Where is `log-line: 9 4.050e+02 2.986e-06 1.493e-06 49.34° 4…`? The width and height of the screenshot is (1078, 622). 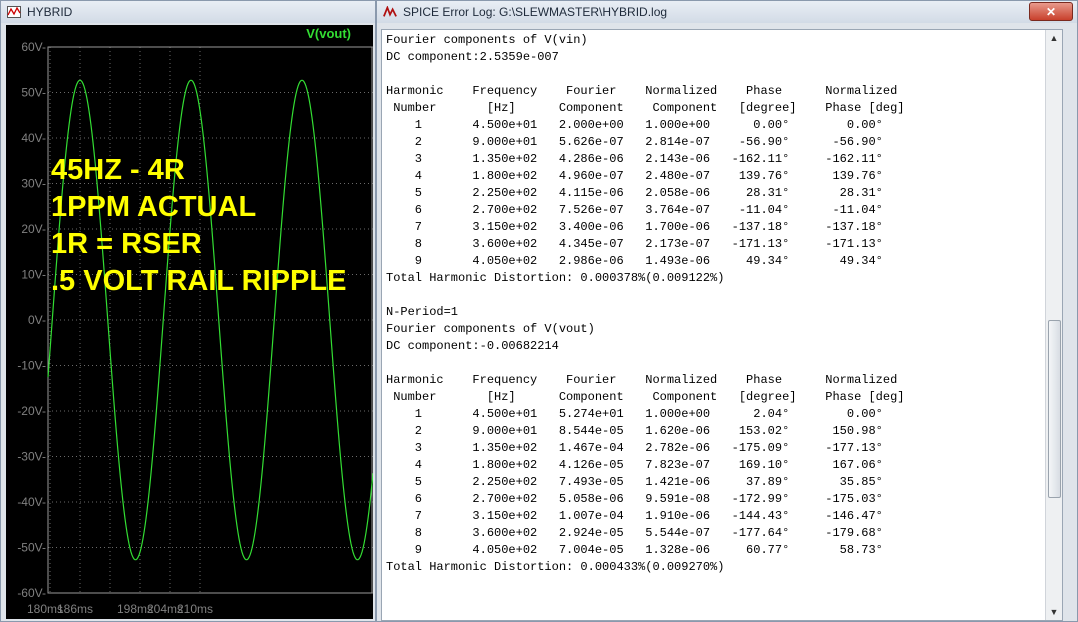 log-line: 9 4.050e+02 2.986e-06 1.493e-06 49.34° 4… is located at coordinates (634, 261).